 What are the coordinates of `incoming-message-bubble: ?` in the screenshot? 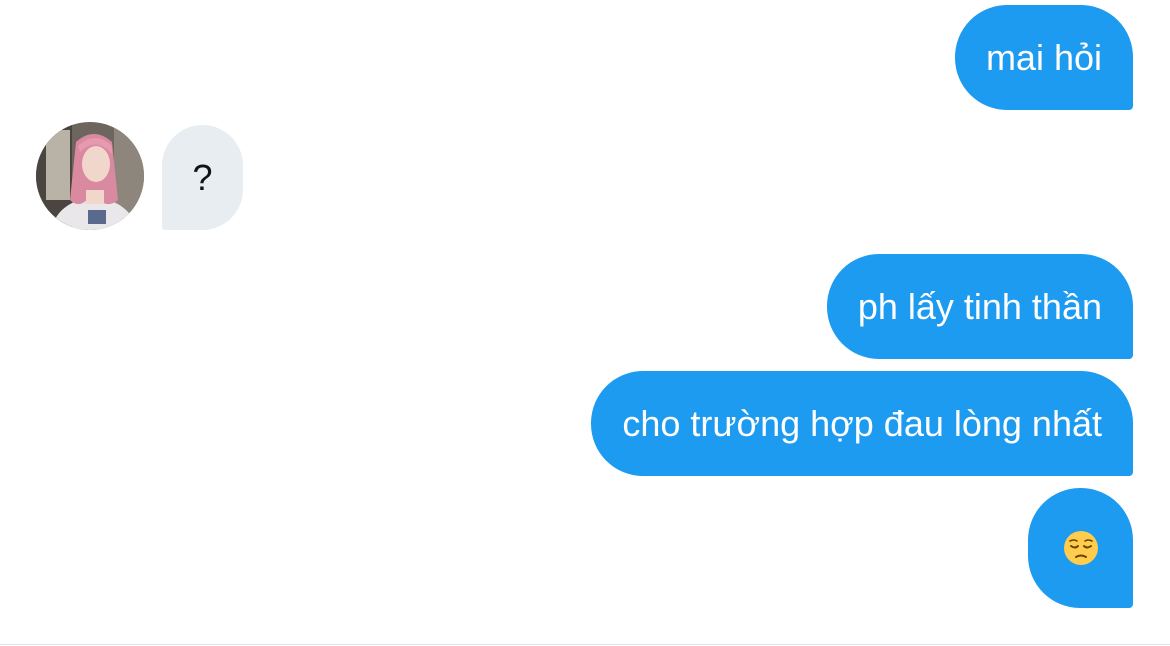 It's located at (202, 177).